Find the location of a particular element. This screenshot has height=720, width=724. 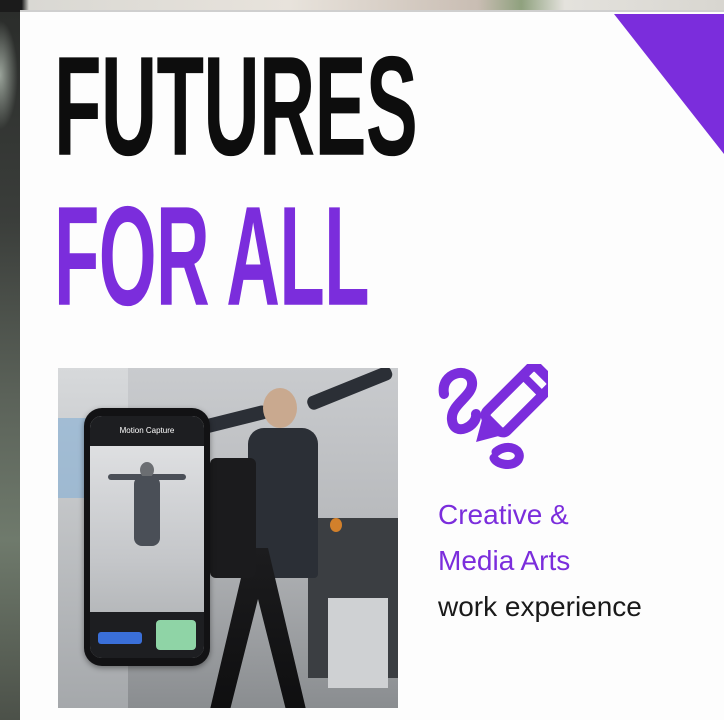

frame-border-line is located at coordinates (372, 11).